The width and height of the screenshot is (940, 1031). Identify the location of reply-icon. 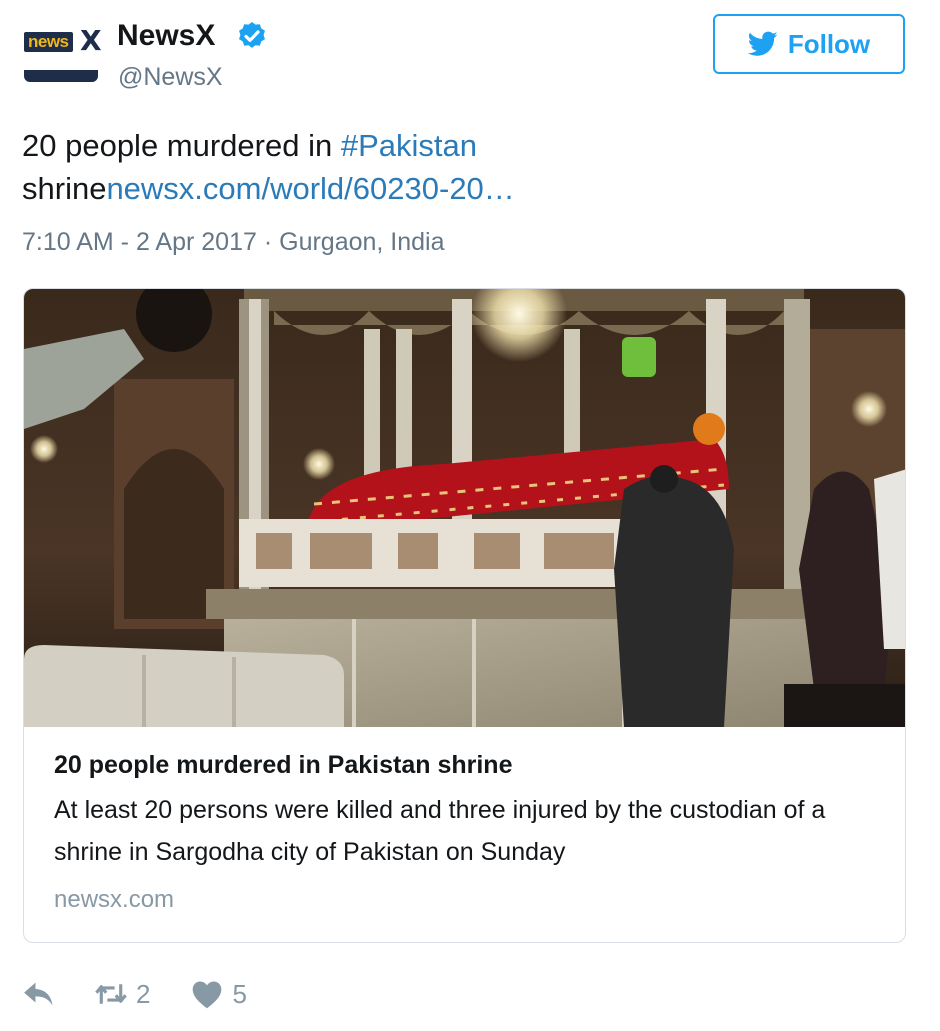
(38, 994).